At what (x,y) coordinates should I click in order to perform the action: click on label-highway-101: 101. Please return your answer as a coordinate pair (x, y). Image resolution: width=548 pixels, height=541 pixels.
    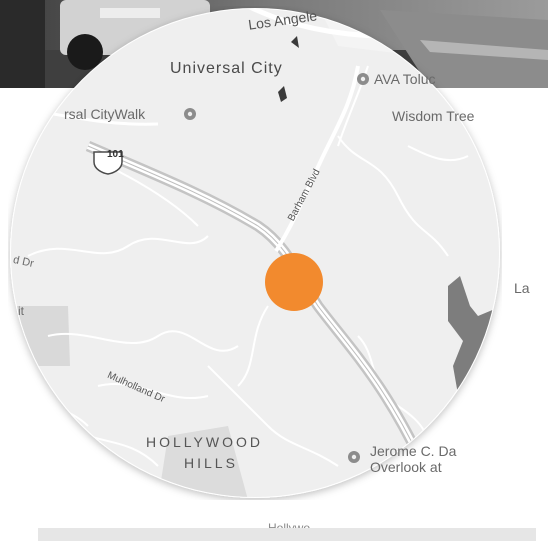
    Looking at the image, I should click on (115, 154).